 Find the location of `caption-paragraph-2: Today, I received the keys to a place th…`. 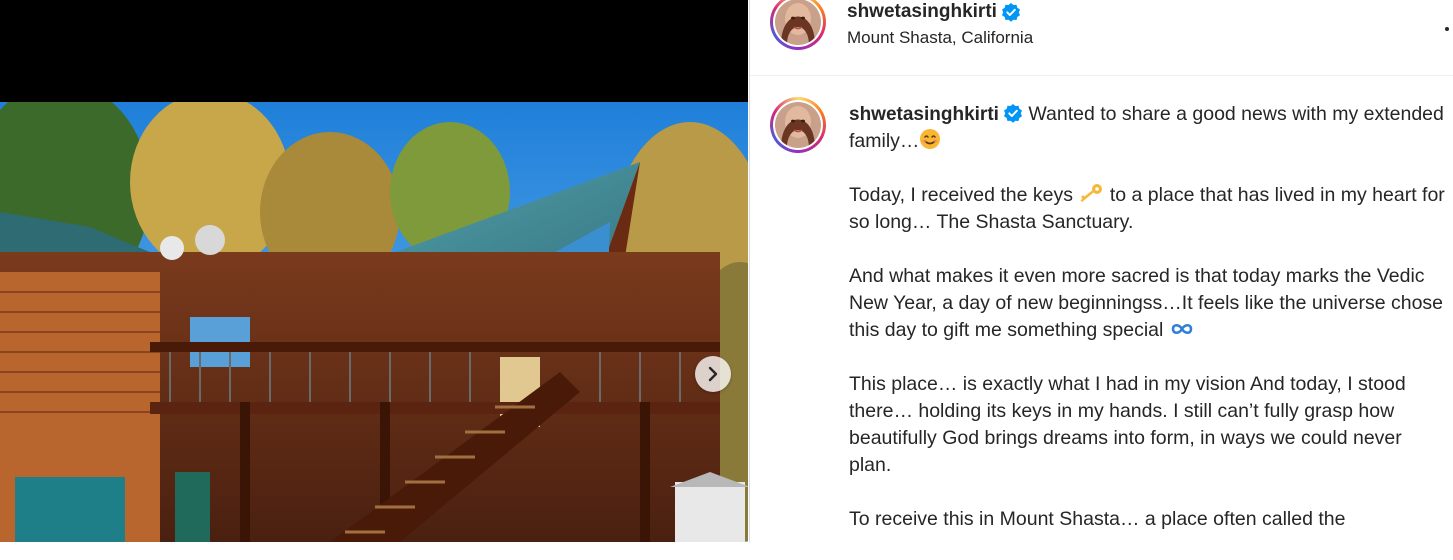

caption-paragraph-2: Today, I received the keys to a place th… is located at coordinates (1149, 209).